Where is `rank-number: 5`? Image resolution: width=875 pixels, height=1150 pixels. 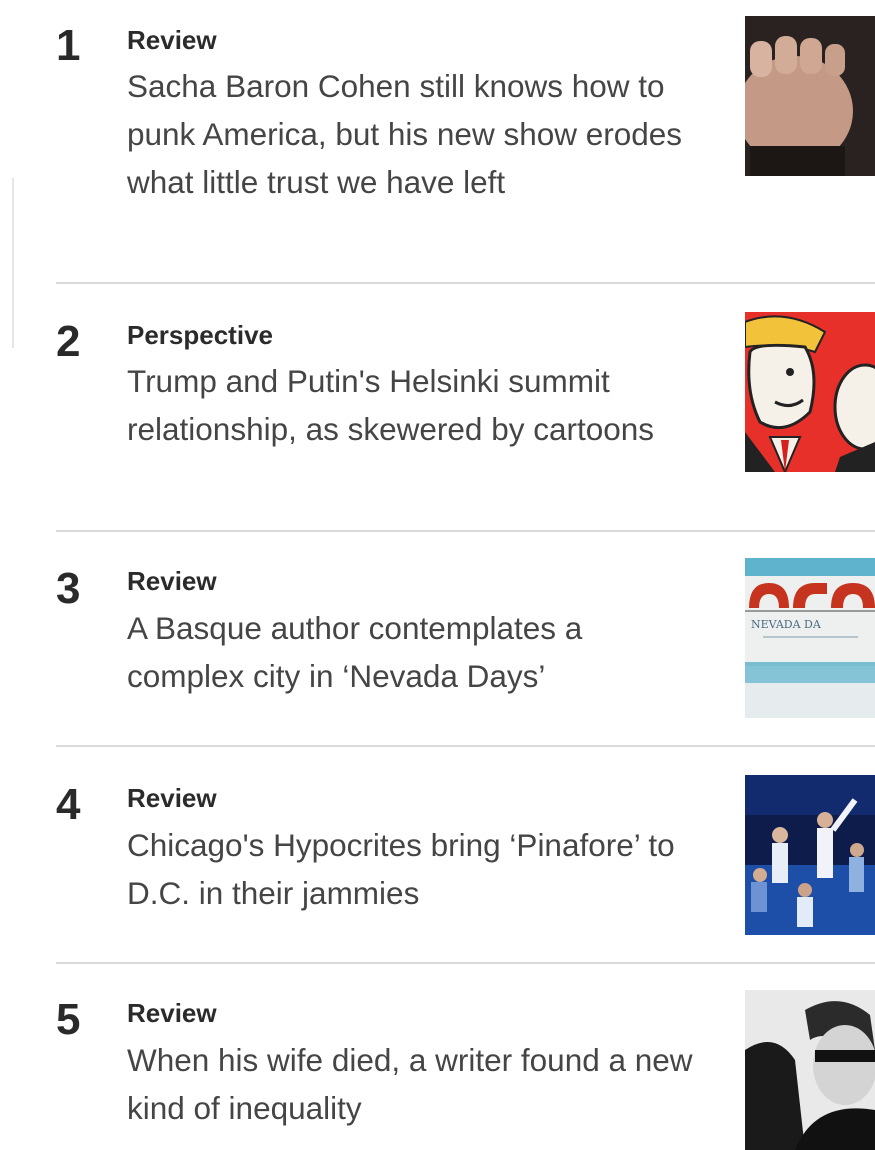 rank-number: 5 is located at coordinates (68, 1019).